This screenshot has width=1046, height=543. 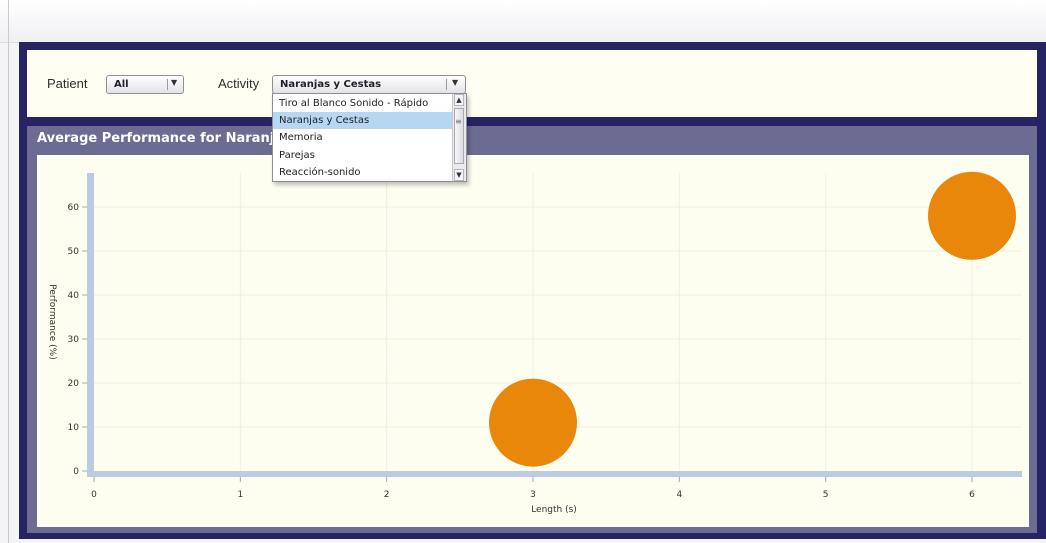 What do you see at coordinates (94, 495) in the screenshot?
I see `x-tick-label: 0` at bounding box center [94, 495].